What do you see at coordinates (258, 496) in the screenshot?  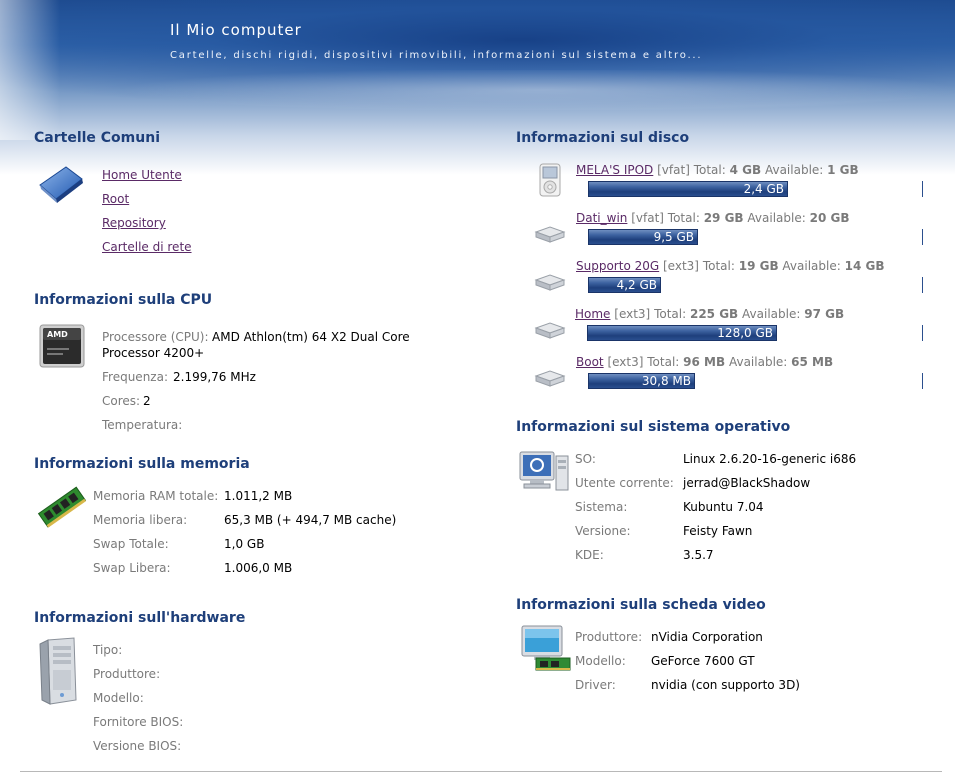 I see `memory-value-0: 1.011,2 MB` at bounding box center [258, 496].